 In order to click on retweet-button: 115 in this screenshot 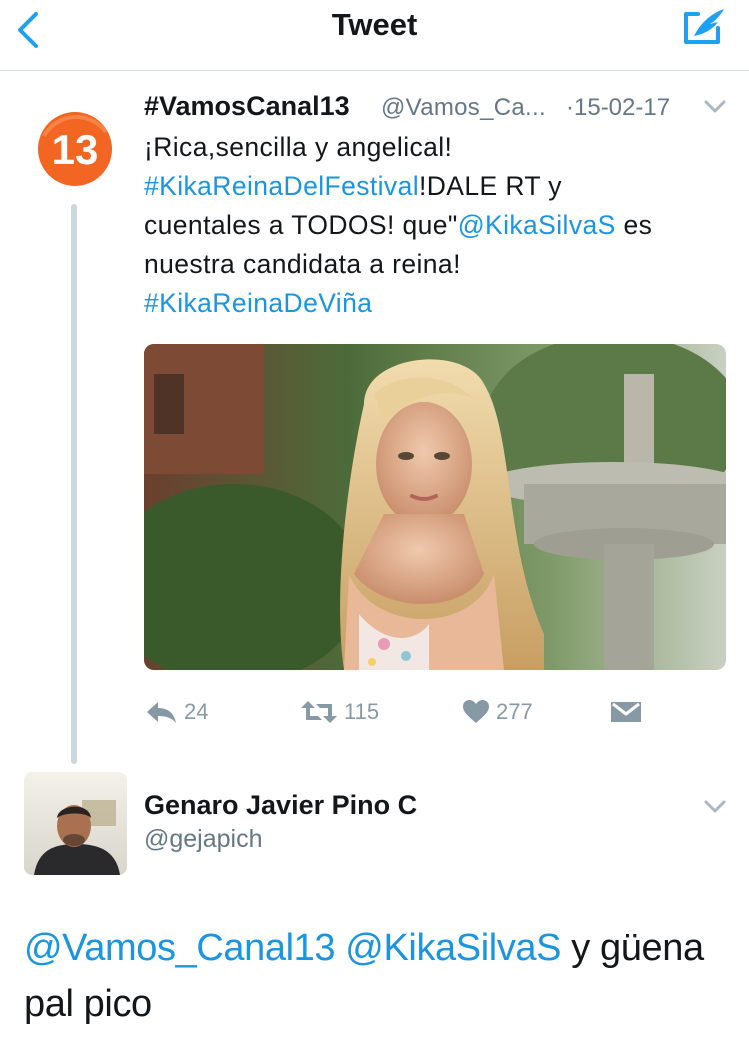, I will do `click(339, 712)`.